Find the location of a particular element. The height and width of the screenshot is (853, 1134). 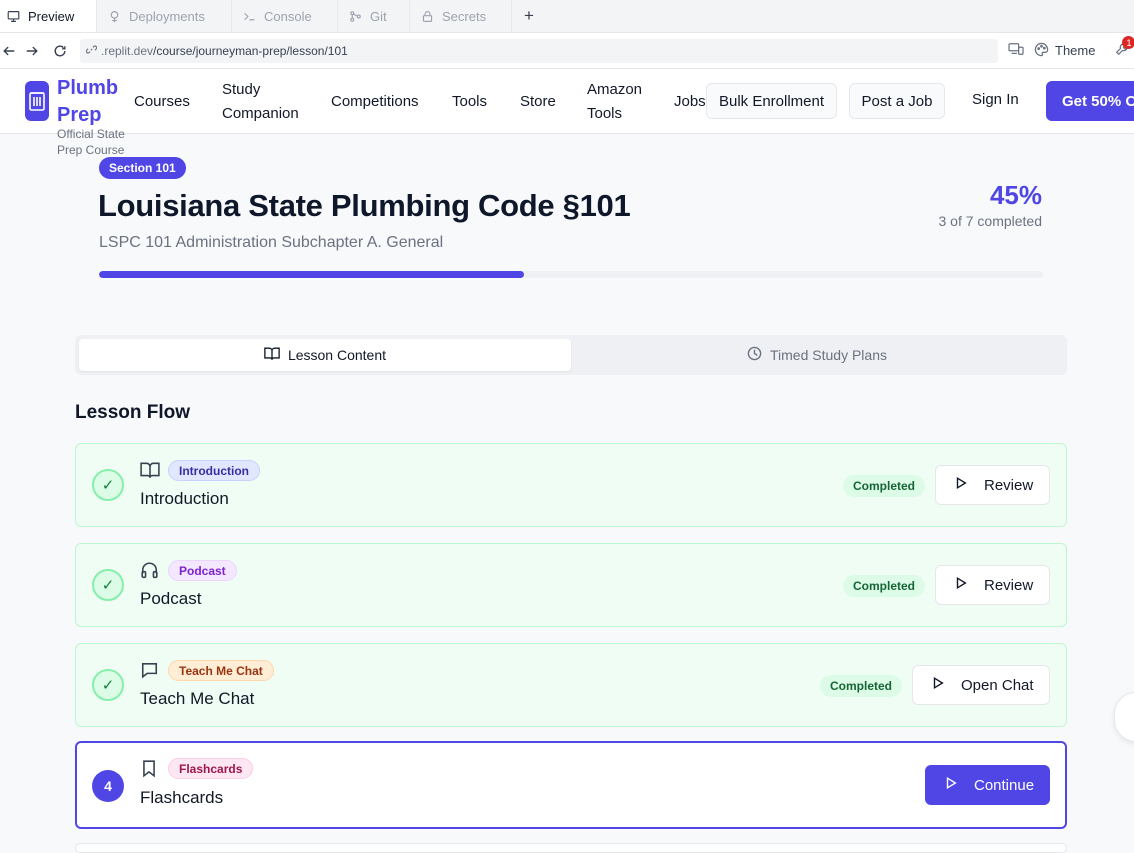

forward-icon is located at coordinates (32, 51).